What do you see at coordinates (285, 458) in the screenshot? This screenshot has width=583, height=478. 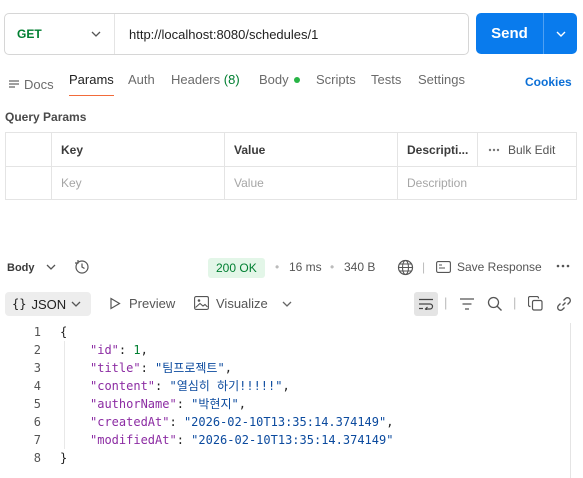 I see `code-line: 8 }` at bounding box center [285, 458].